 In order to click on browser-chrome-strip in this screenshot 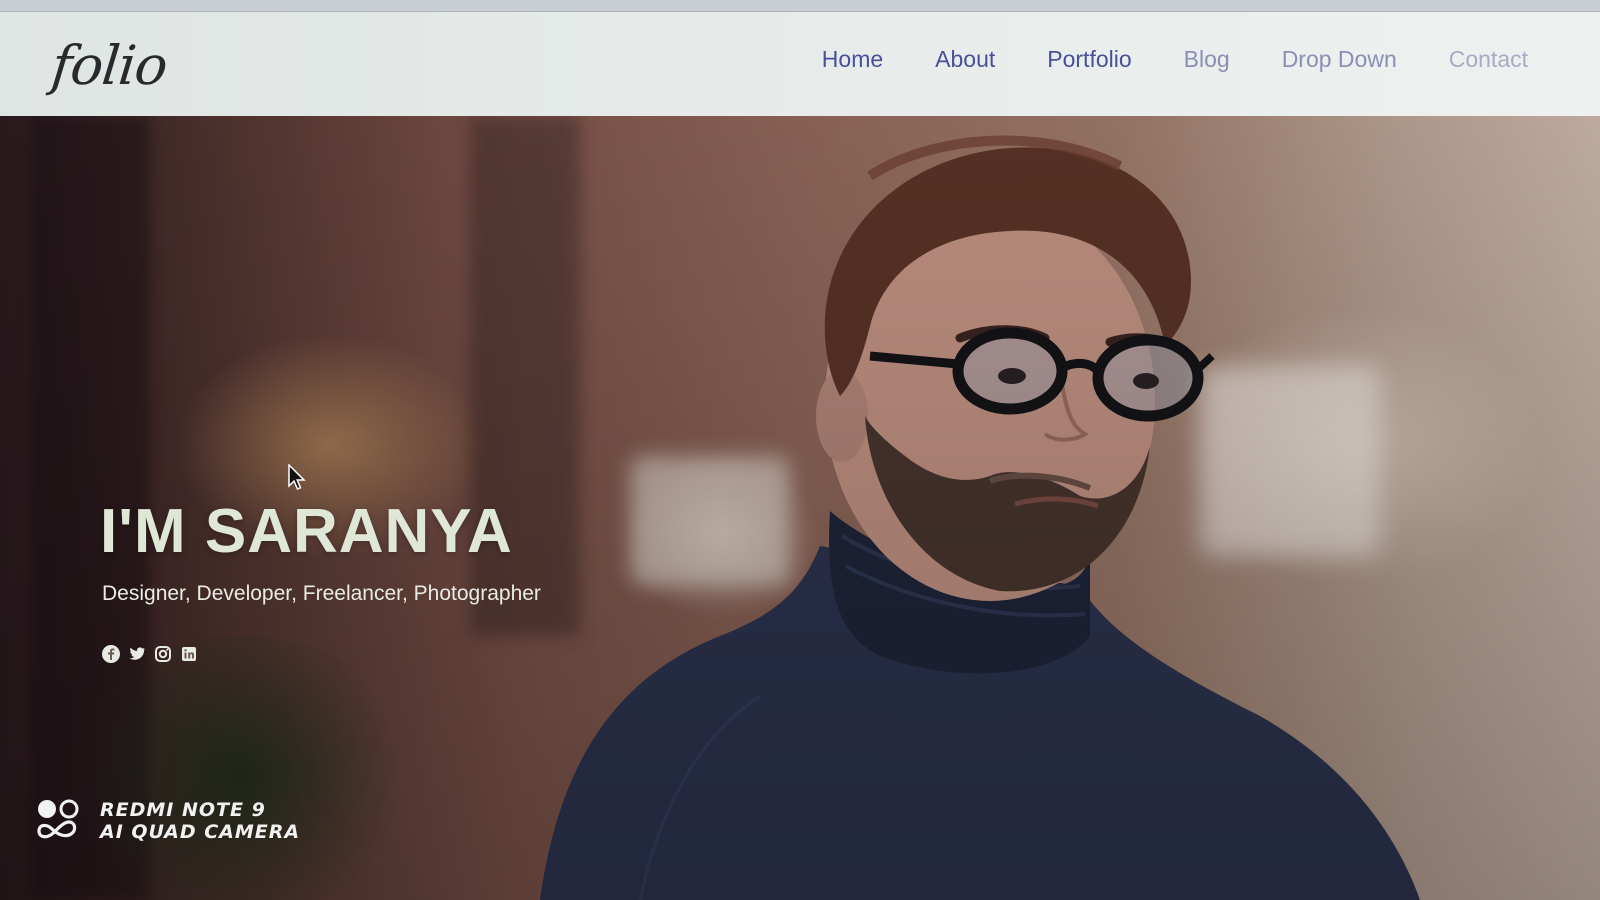, I will do `click(800, 6)`.